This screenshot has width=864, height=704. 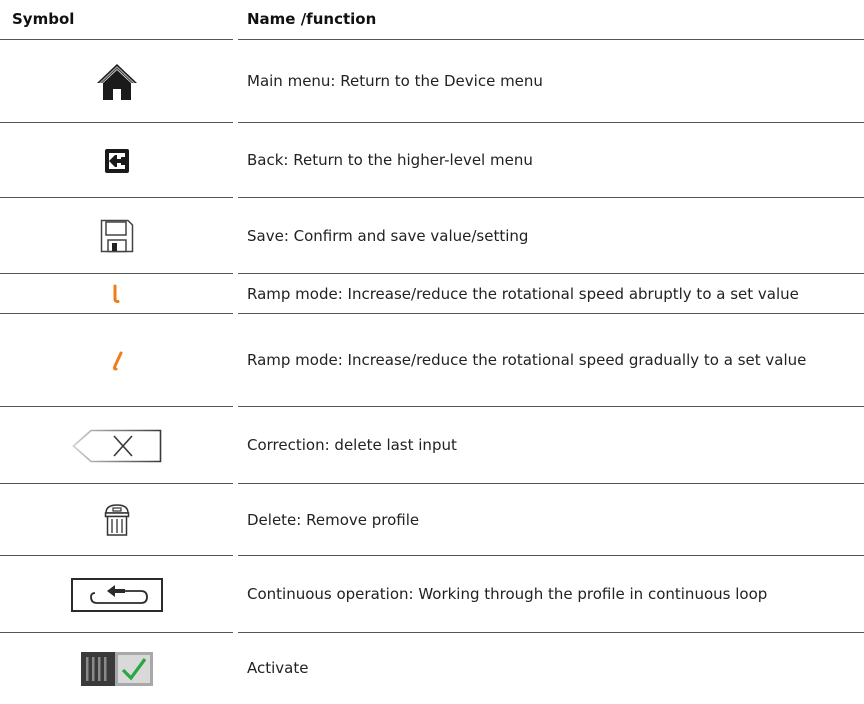 What do you see at coordinates (395, 81) in the screenshot?
I see `row-description: Main menu: Return to the Device menu` at bounding box center [395, 81].